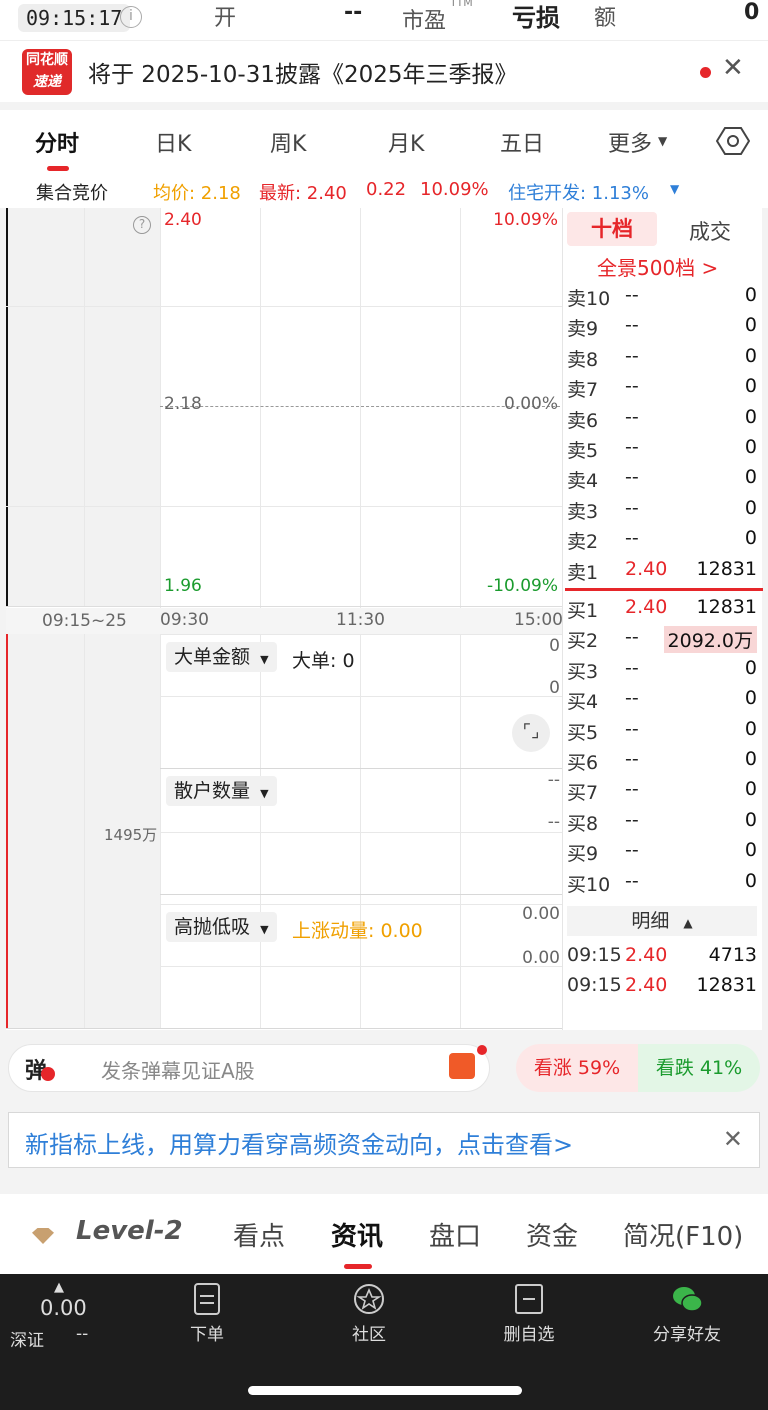 The width and height of the screenshot is (768, 1410). Describe the element at coordinates (646, 568) in the screenshot. I see `sell-level-price: 2.40` at that location.